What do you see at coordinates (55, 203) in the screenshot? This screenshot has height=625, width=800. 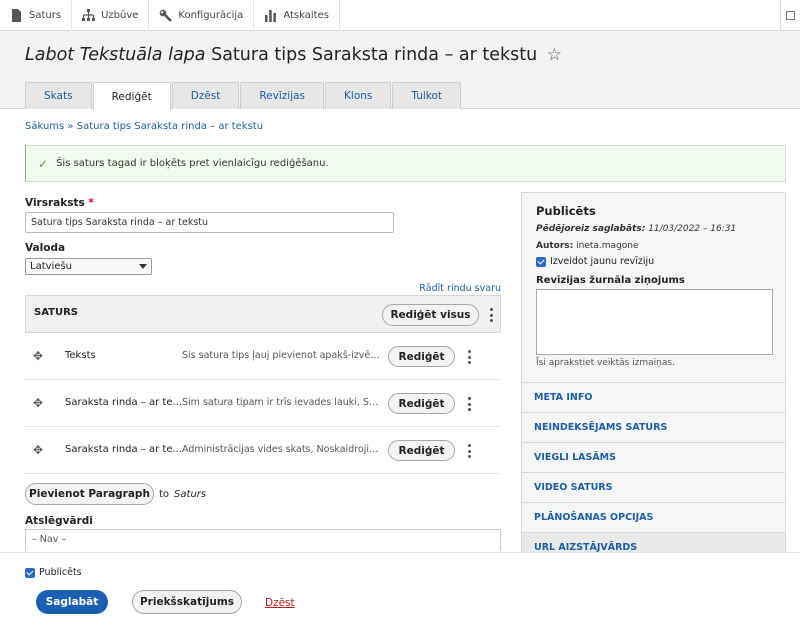 I see `title-label-text: Virsraksts` at bounding box center [55, 203].